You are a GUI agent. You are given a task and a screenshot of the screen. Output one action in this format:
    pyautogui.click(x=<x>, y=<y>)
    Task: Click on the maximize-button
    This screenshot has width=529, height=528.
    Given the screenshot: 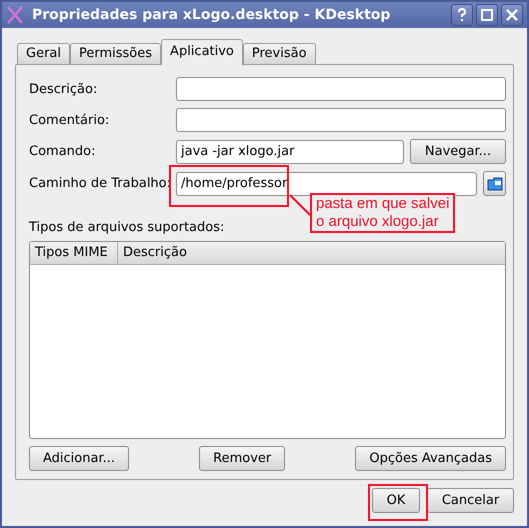 What is the action you would take?
    pyautogui.click(x=487, y=15)
    